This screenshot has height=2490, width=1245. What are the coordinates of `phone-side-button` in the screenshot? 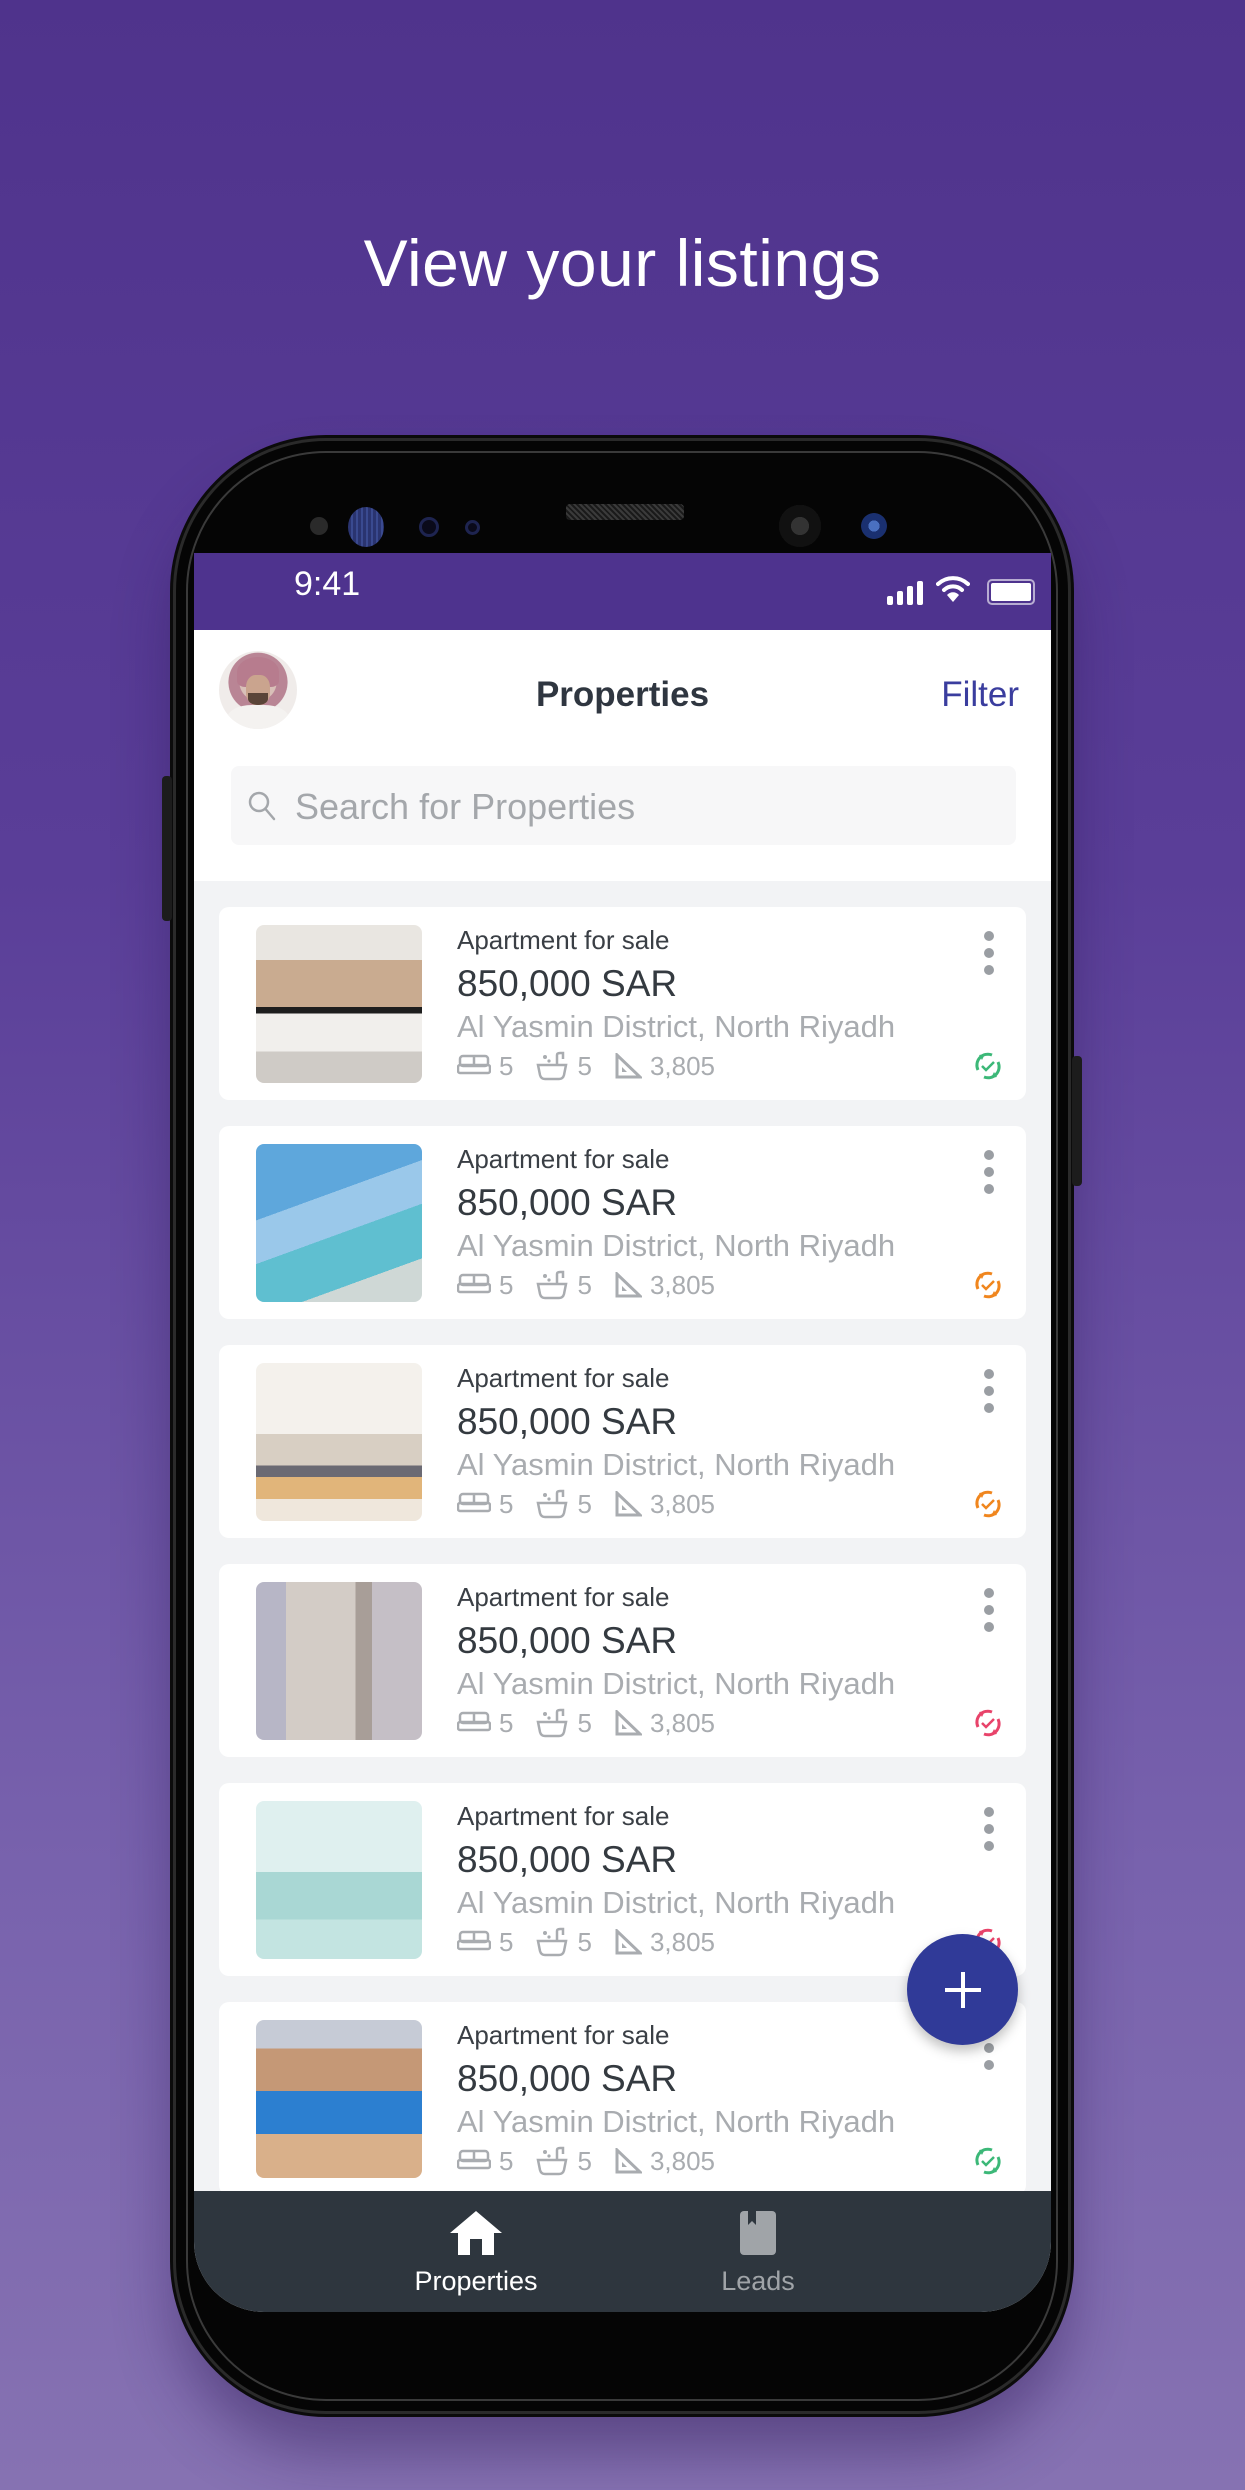 It's located at (167, 848).